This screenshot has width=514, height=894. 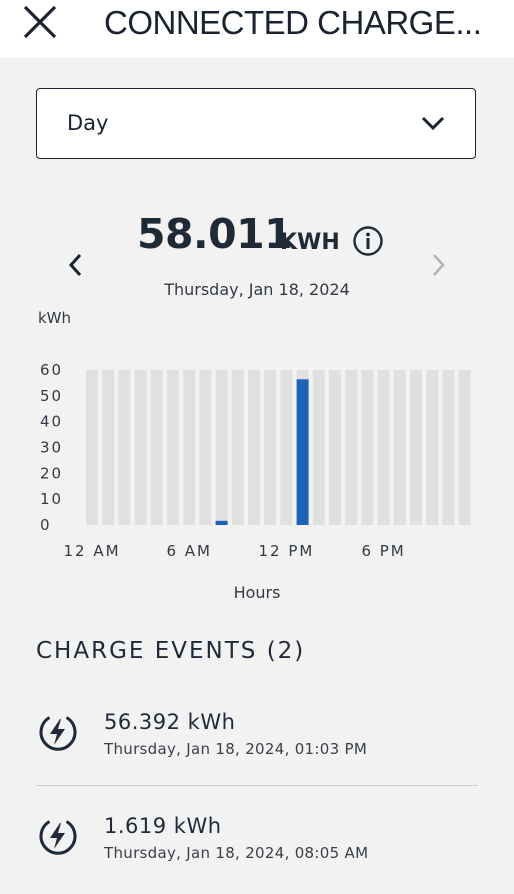 I want to click on info-icon, so click(x=368, y=241).